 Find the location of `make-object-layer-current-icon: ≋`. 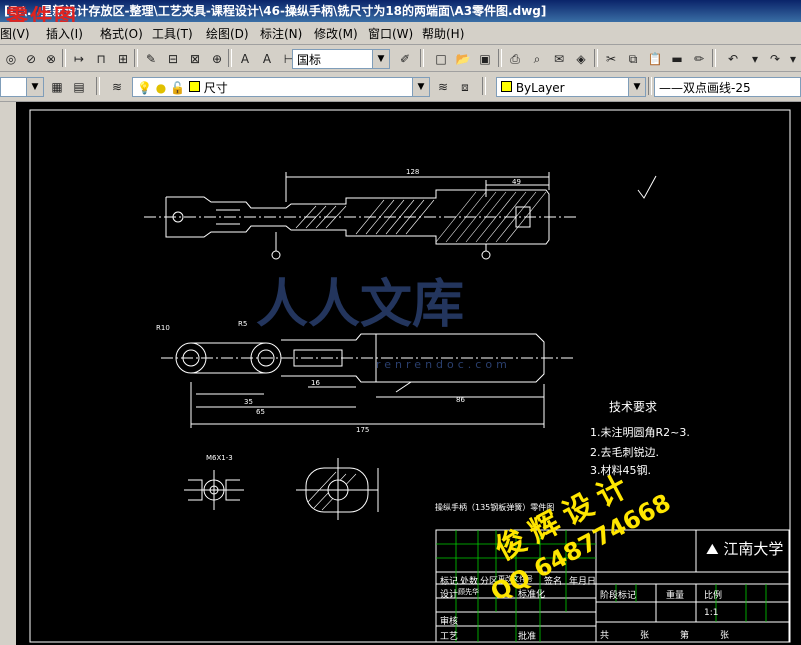

make-object-layer-current-icon: ≋ is located at coordinates (443, 87).